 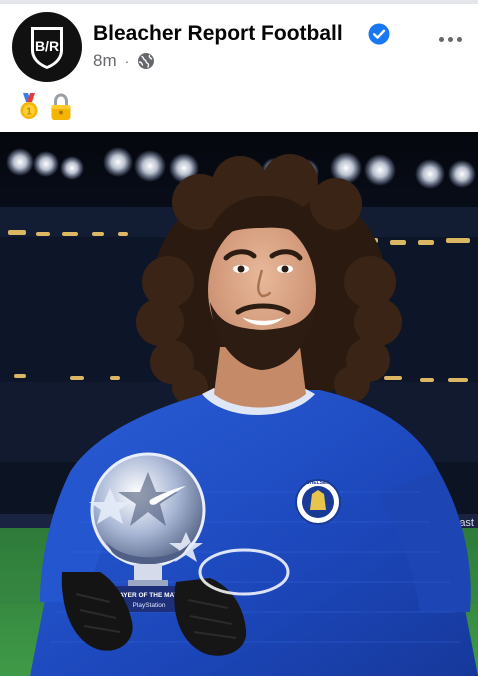 I want to click on avatar-text: B/R, so click(x=47, y=46).